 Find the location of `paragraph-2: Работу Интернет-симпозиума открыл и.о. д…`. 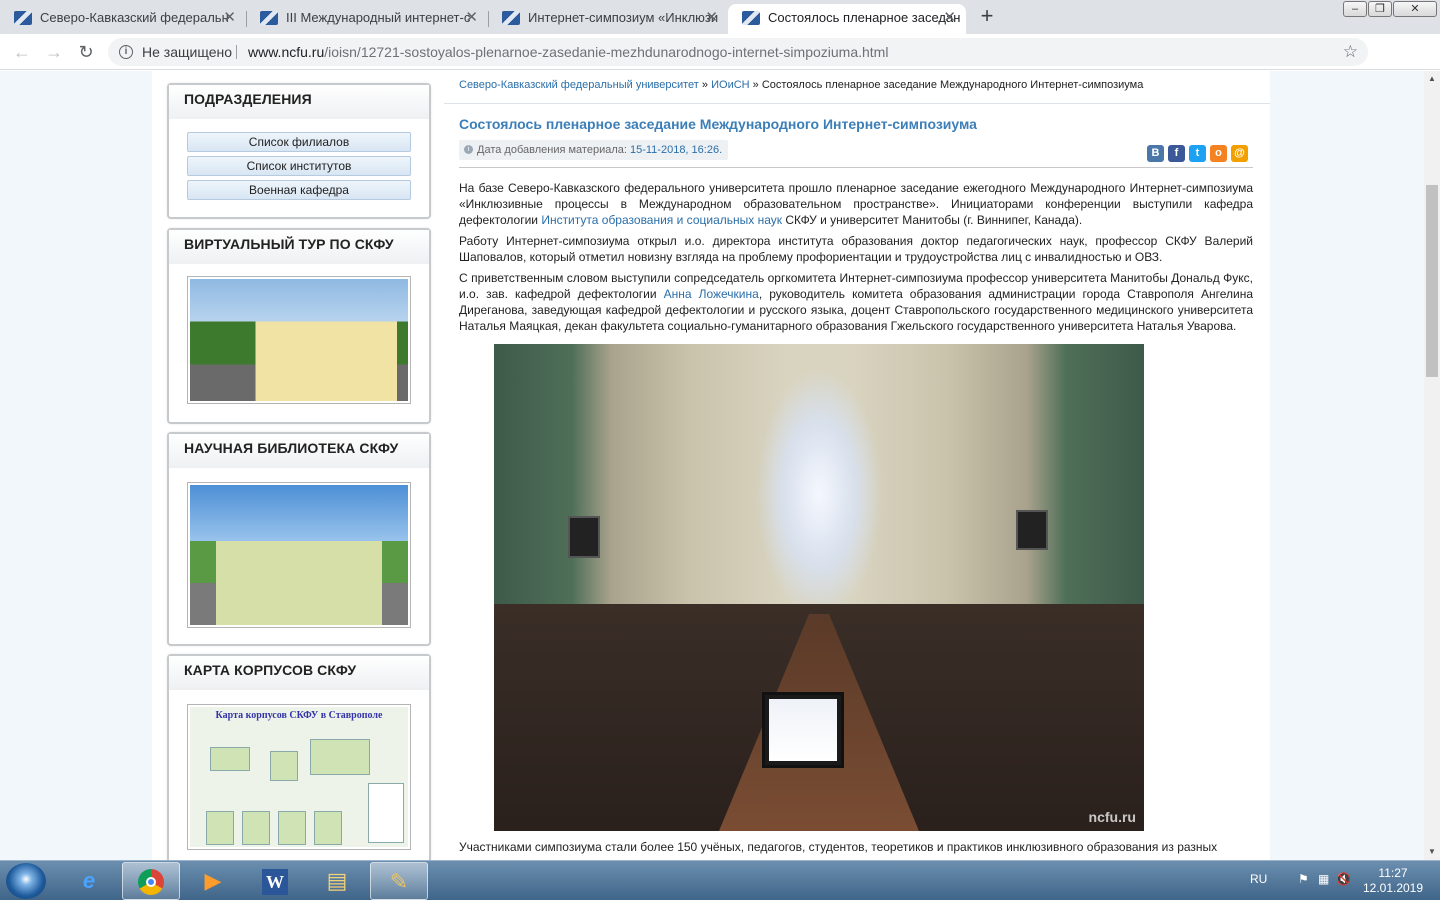

paragraph-2: Работу Интернет-симпозиума открыл и.о. д… is located at coordinates (856, 249).